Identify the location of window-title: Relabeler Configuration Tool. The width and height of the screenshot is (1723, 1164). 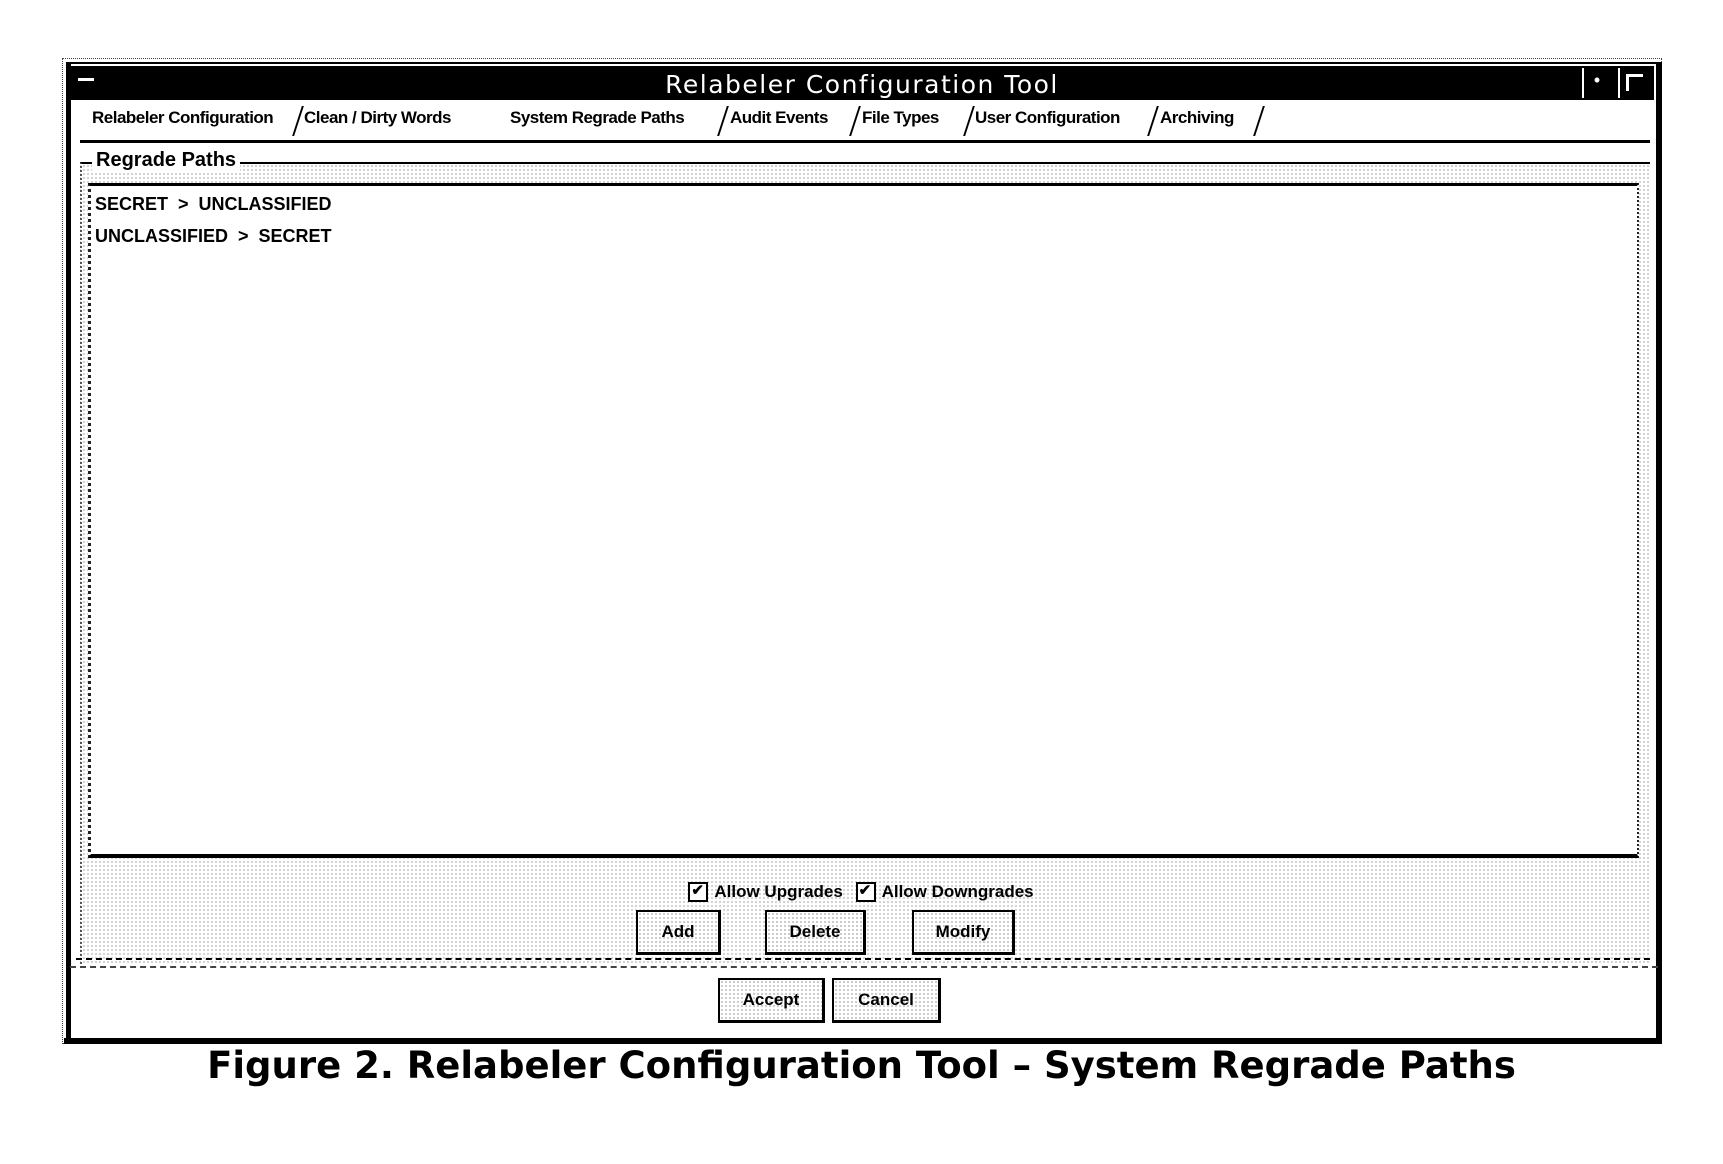
(862, 84).